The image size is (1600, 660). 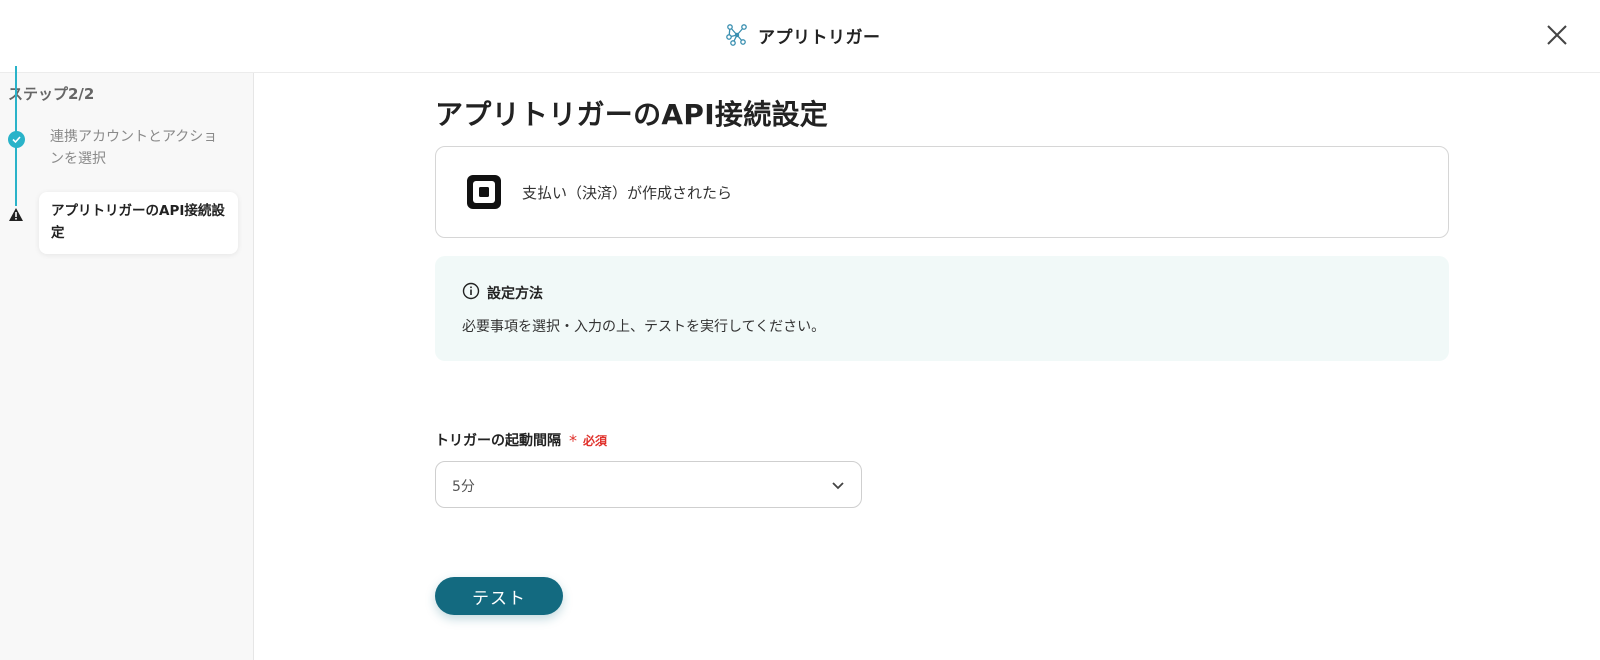 I want to click on header: アプリトリガー, so click(x=800, y=36).